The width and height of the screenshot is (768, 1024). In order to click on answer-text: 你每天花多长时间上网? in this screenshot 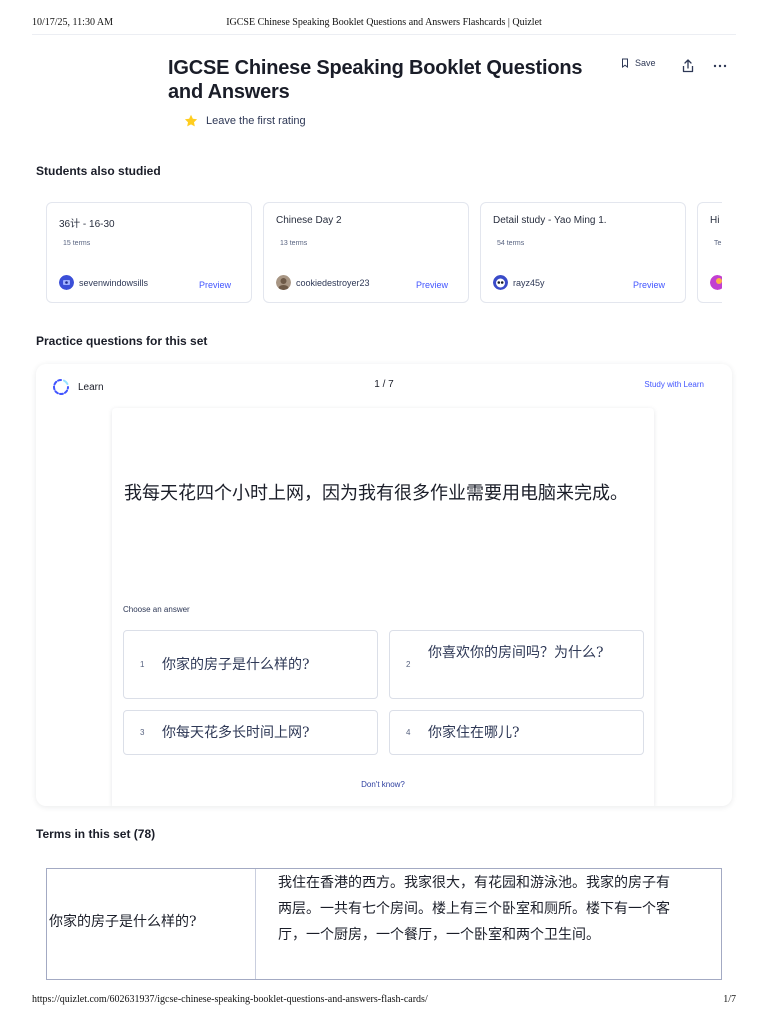, I will do `click(236, 733)`.